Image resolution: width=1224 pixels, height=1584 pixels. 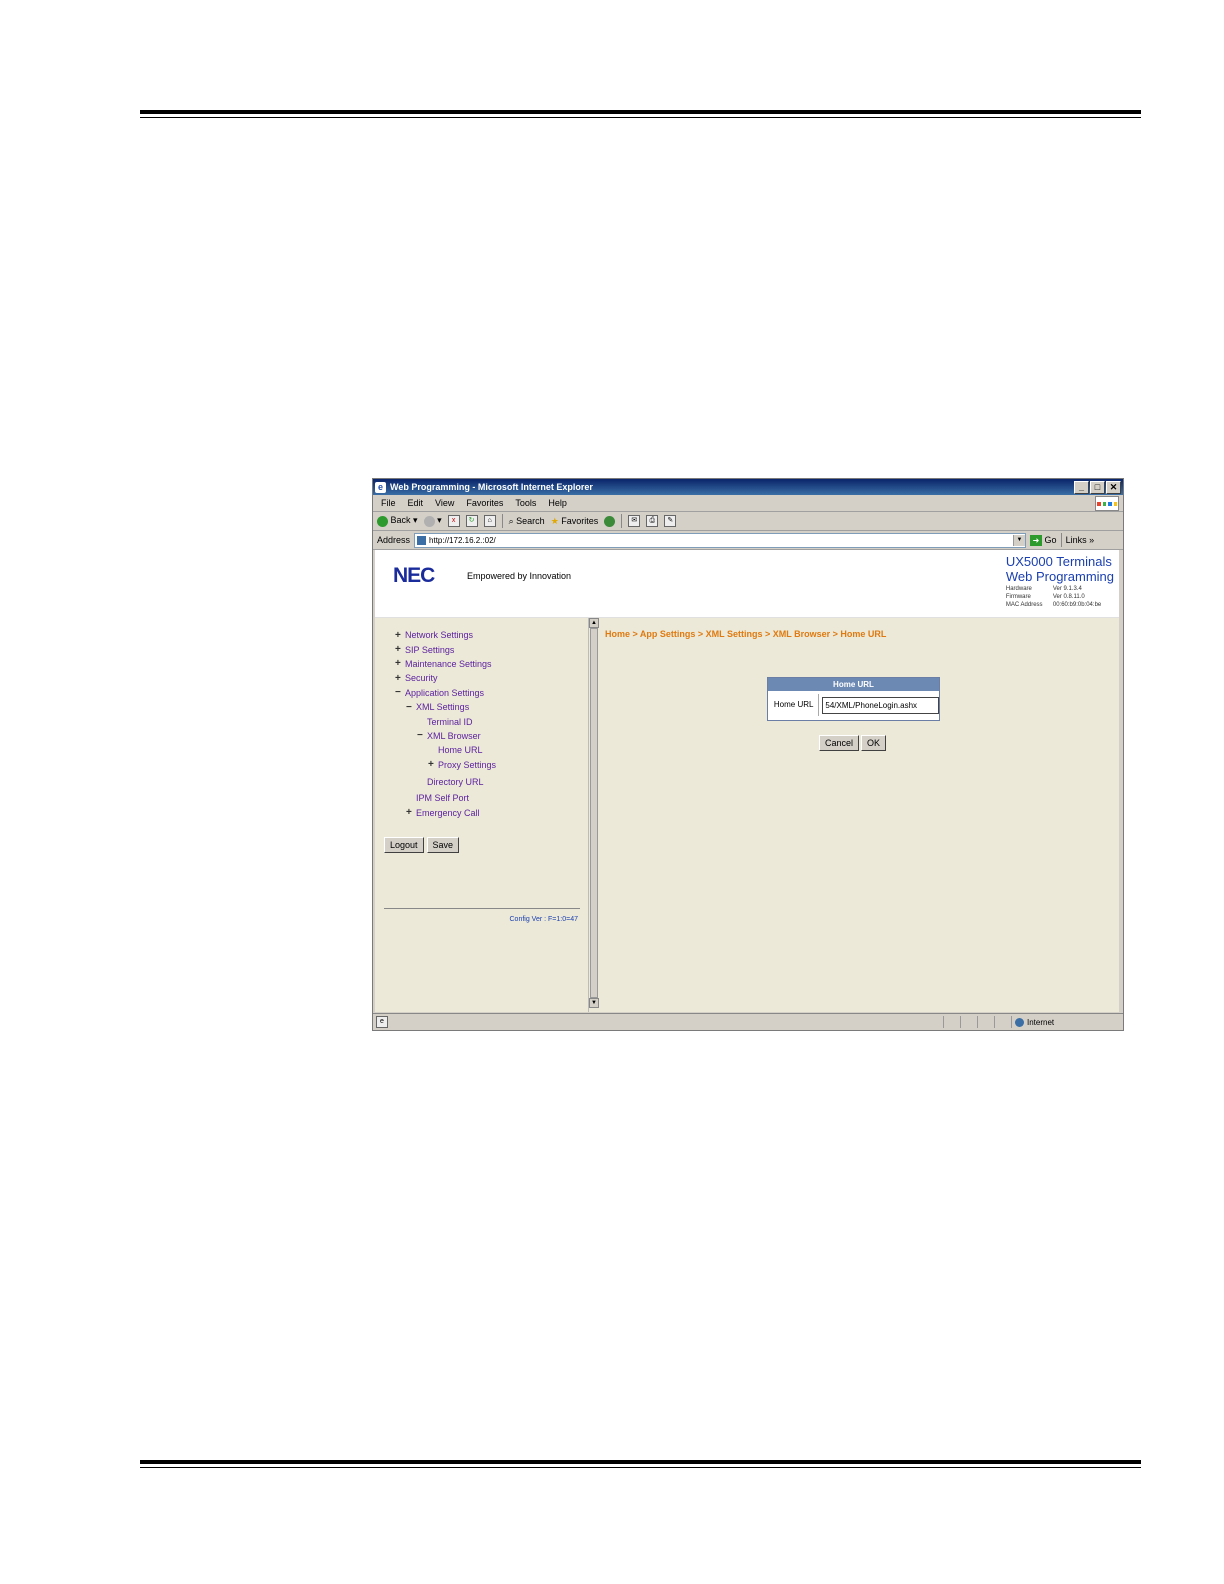 What do you see at coordinates (471, 521) in the screenshot?
I see `refresh-icon: ↻` at bounding box center [471, 521].